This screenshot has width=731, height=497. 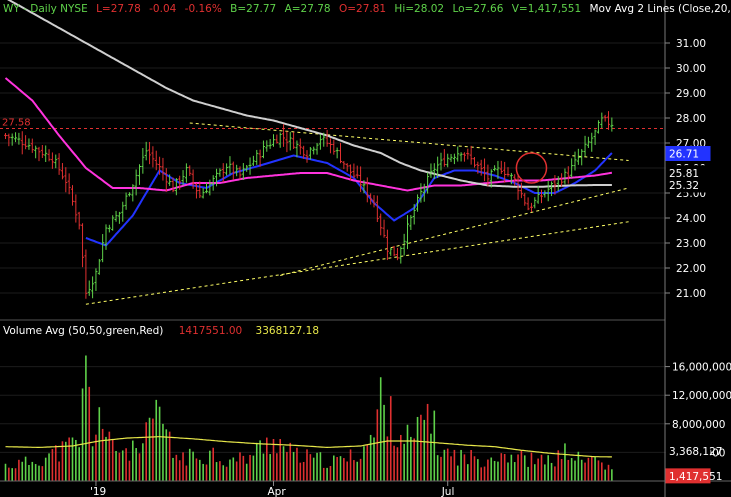 What do you see at coordinates (118, 9) in the screenshot?
I see `header-last: L=27.78` at bounding box center [118, 9].